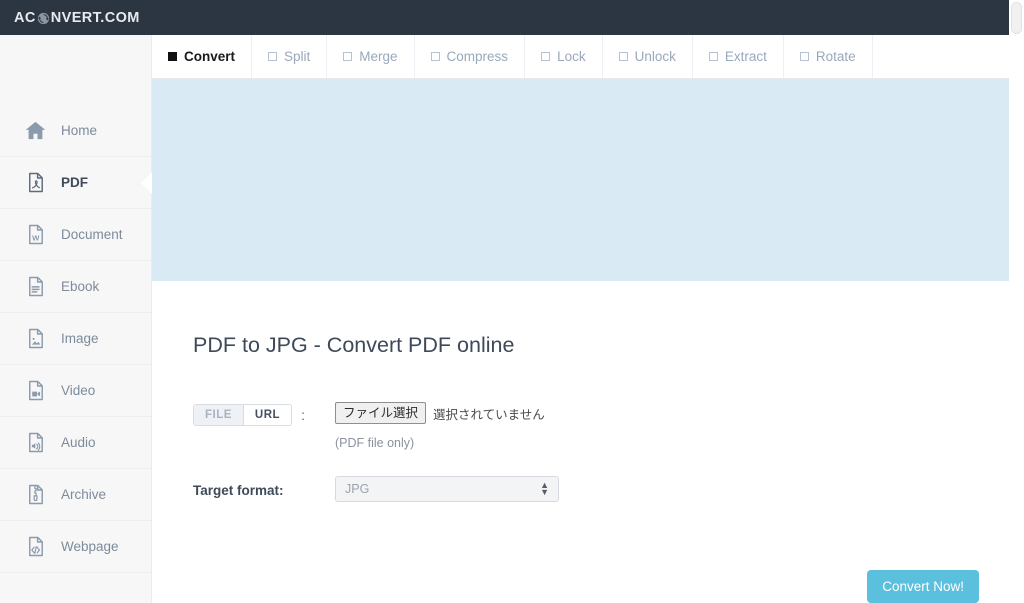 The image size is (1024, 603). I want to click on tab-rotate: Rotate, so click(828, 56).